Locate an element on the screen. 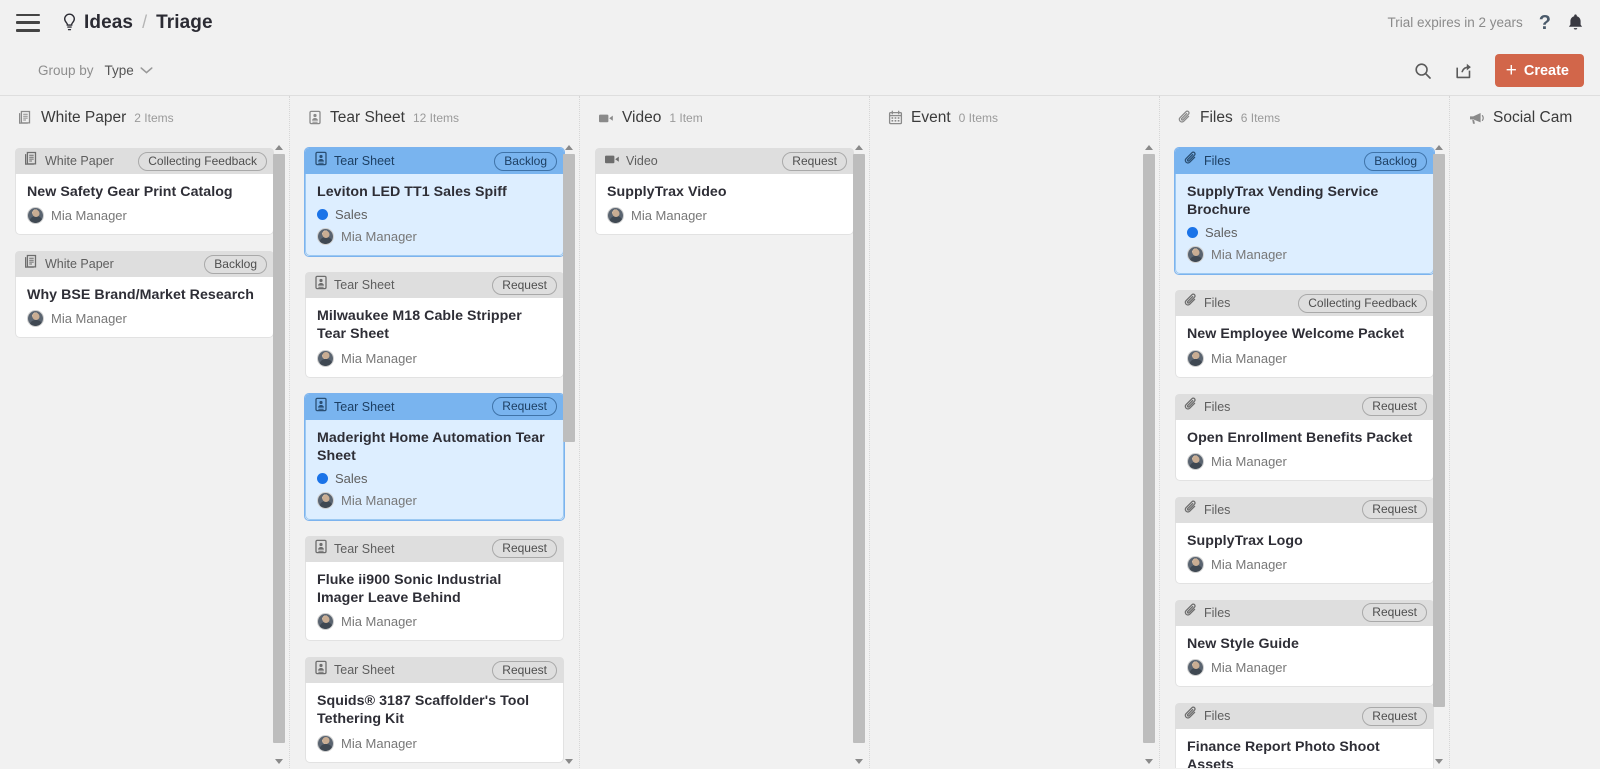 The image size is (1600, 769). hamburger-menu-icon is located at coordinates (28, 22).